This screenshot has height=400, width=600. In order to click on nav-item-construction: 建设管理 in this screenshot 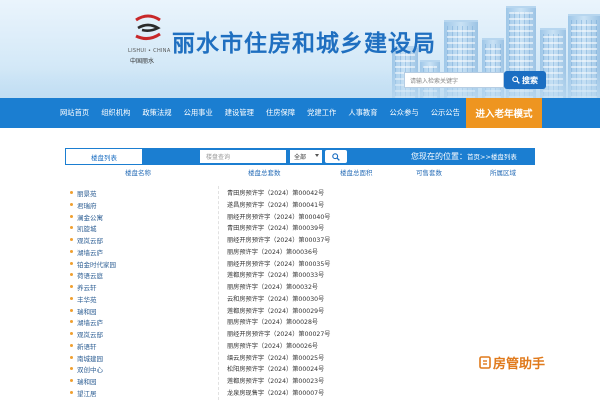, I will do `click(239, 113)`.